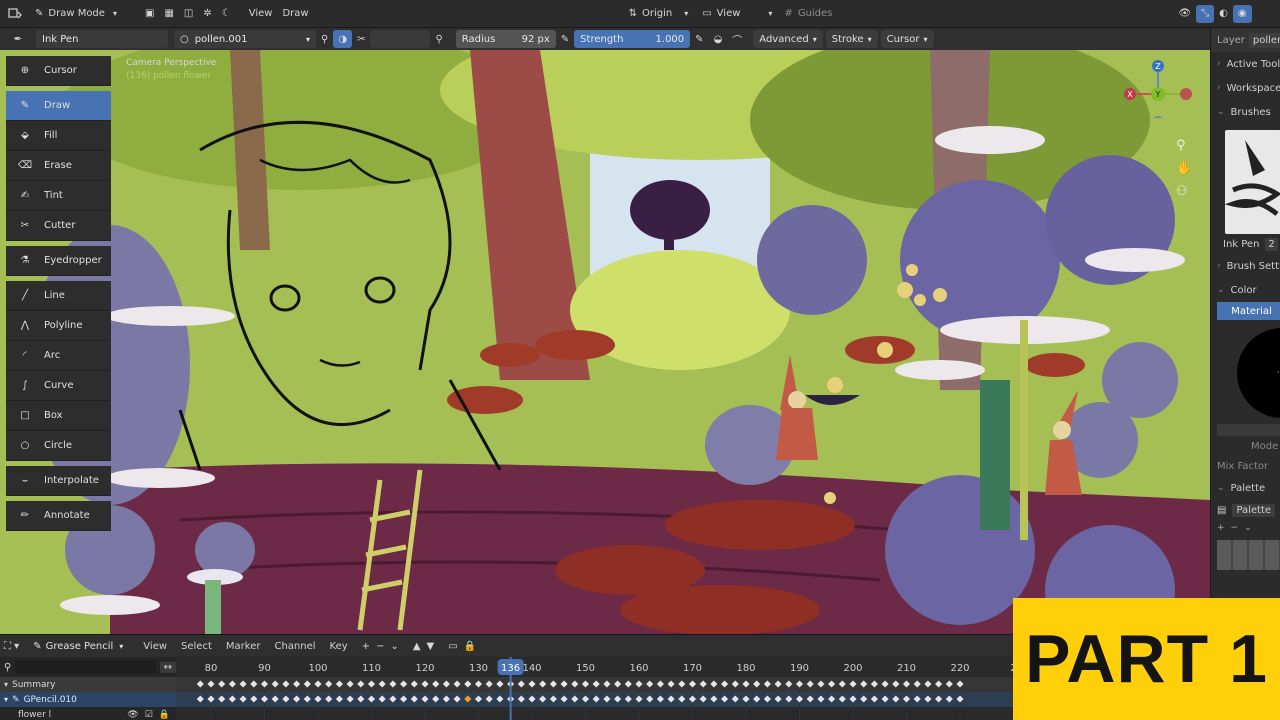 This screenshot has height=720, width=1280. What do you see at coordinates (1223, 14) in the screenshot?
I see `overlay-icon: ◐` at bounding box center [1223, 14].